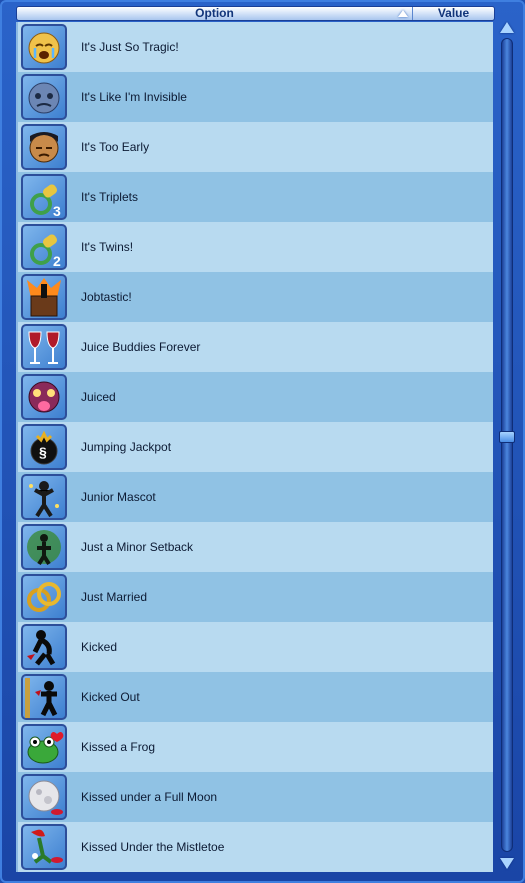 The height and width of the screenshot is (883, 525). I want to click on list-item: Juiced, so click(255, 397).